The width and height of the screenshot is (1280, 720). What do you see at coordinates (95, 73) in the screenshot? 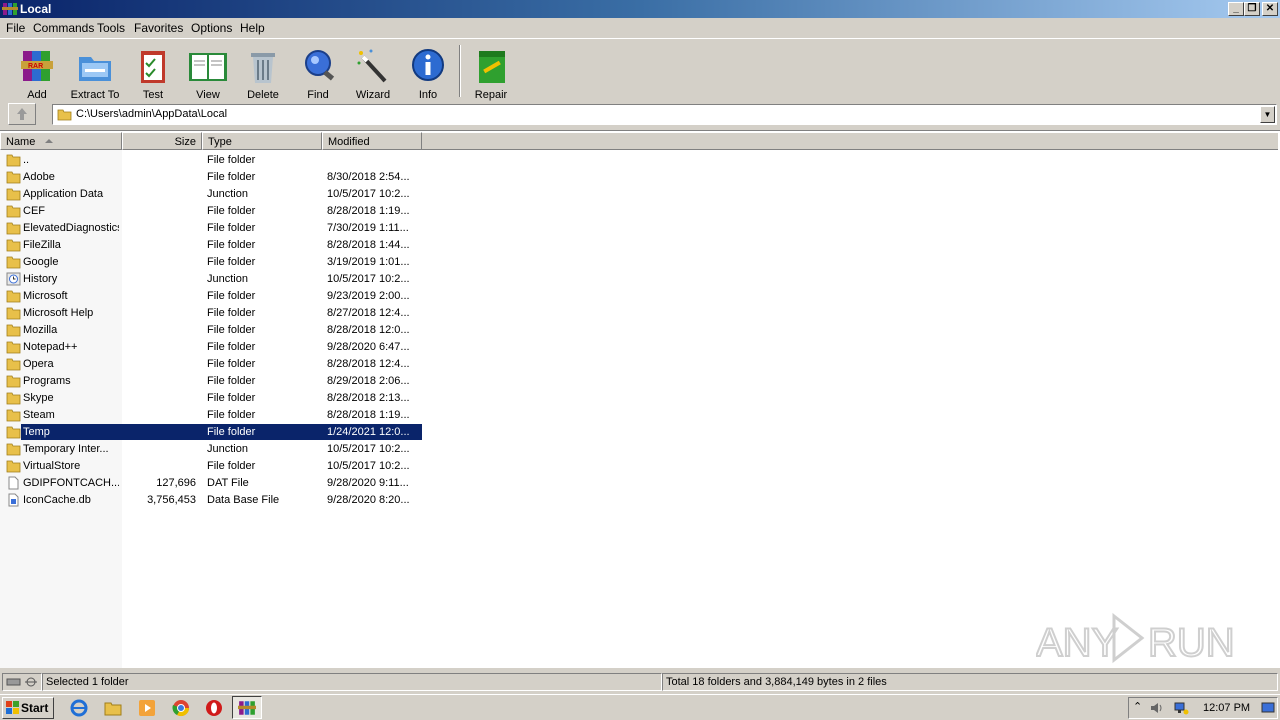
I see `extract-to-button: Extract To` at bounding box center [95, 73].